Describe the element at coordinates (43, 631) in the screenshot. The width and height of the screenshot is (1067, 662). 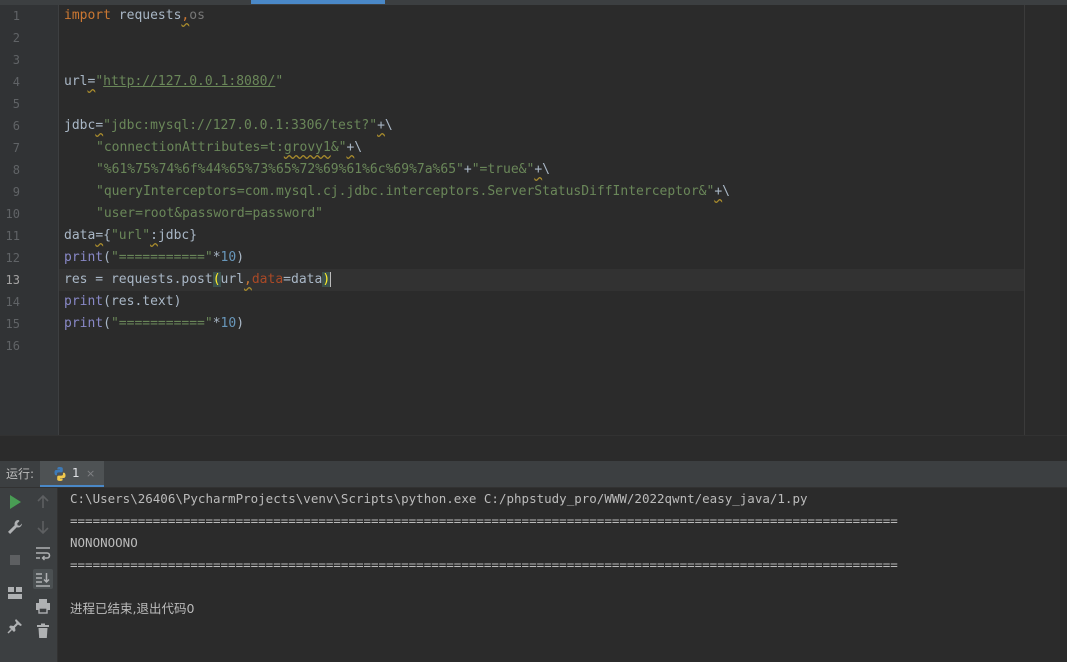
I see `clear-all-button` at that location.